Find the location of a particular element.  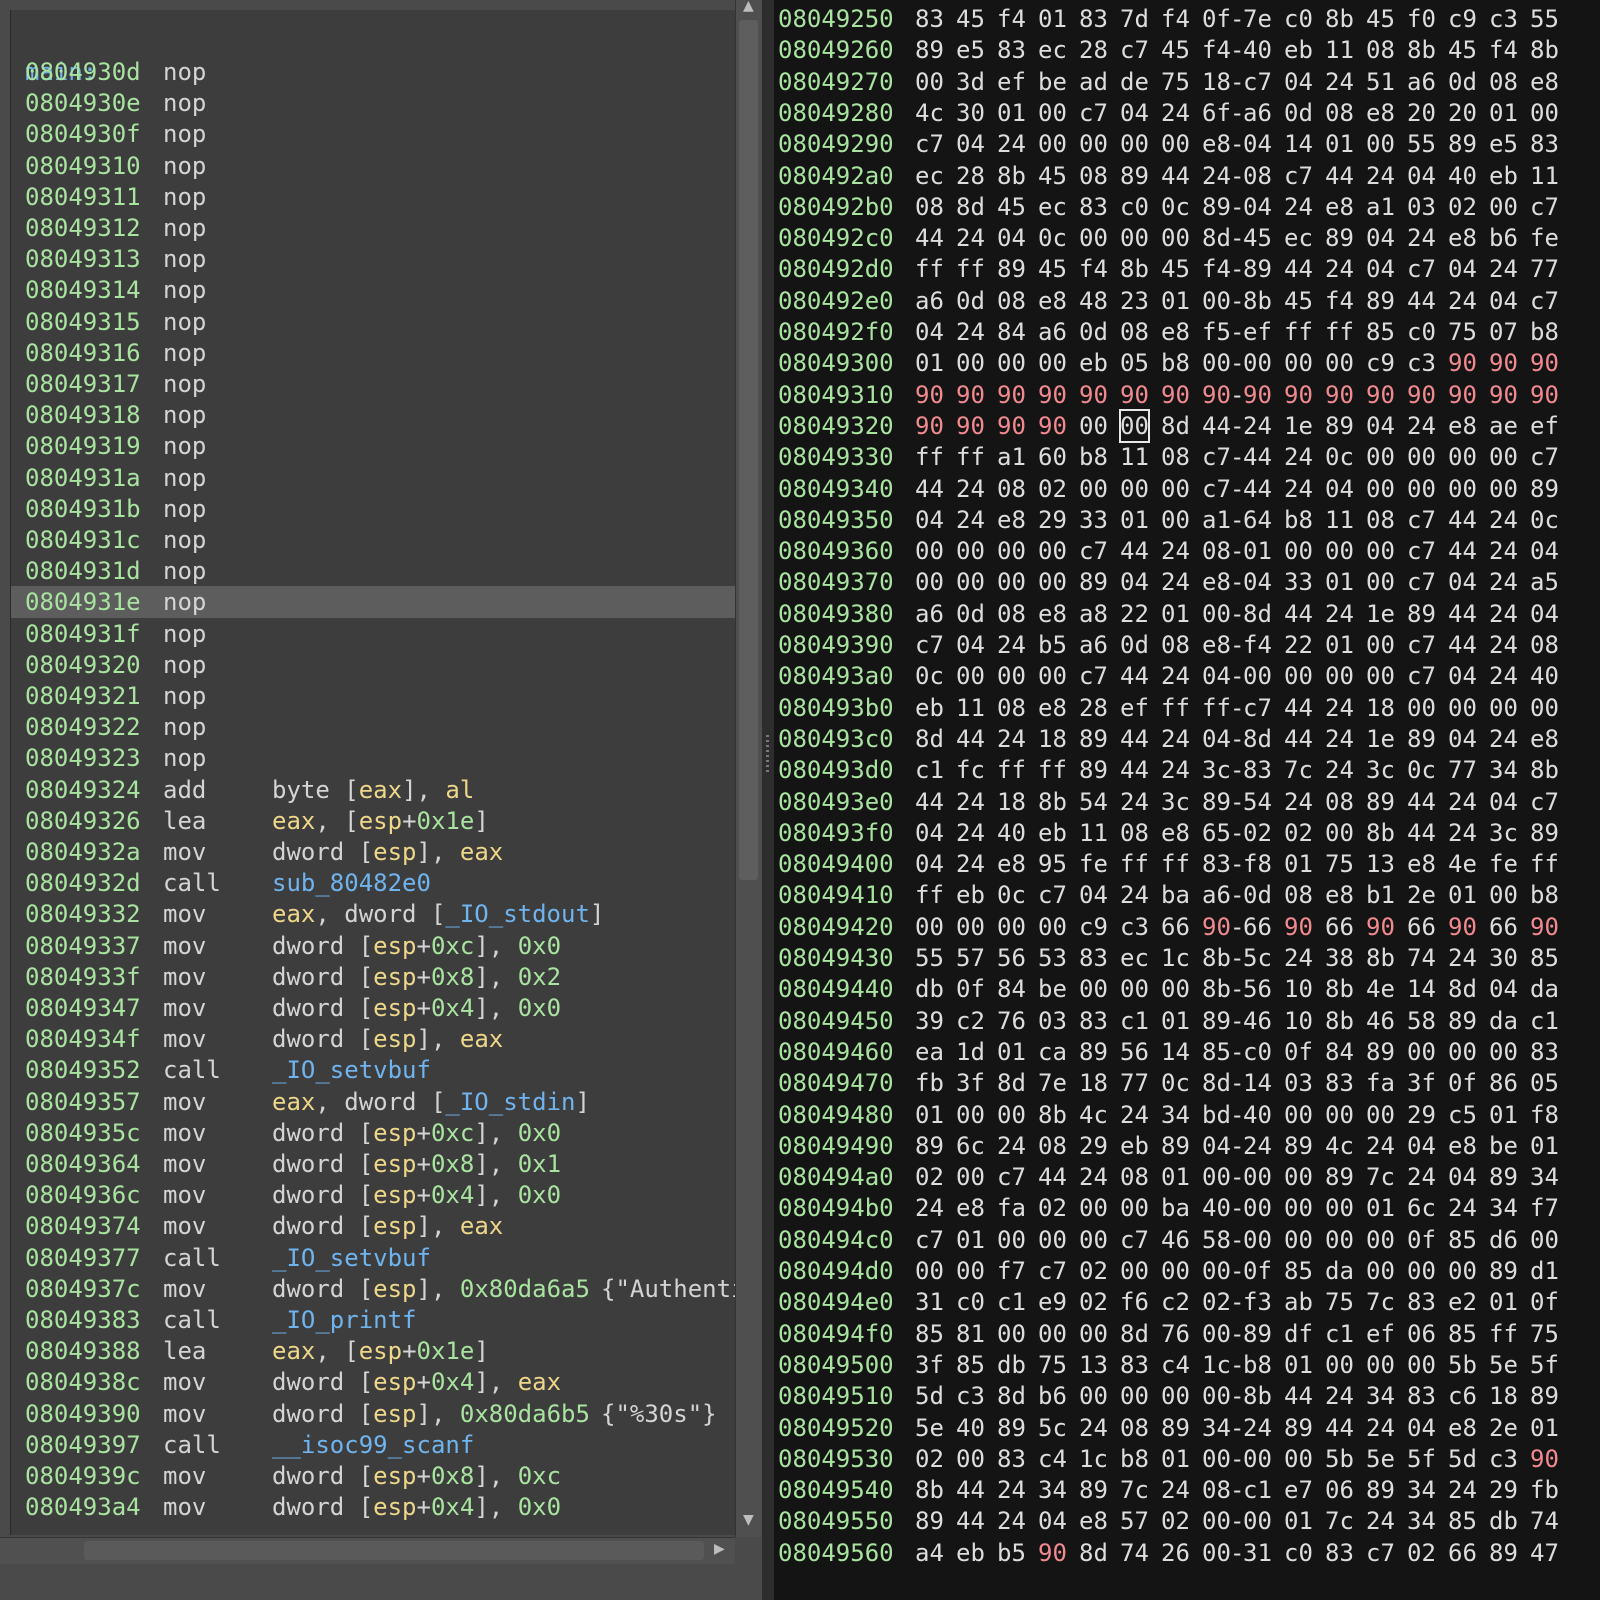

instruction-operands: dword [esp], eax is located at coordinates (387, 1039).